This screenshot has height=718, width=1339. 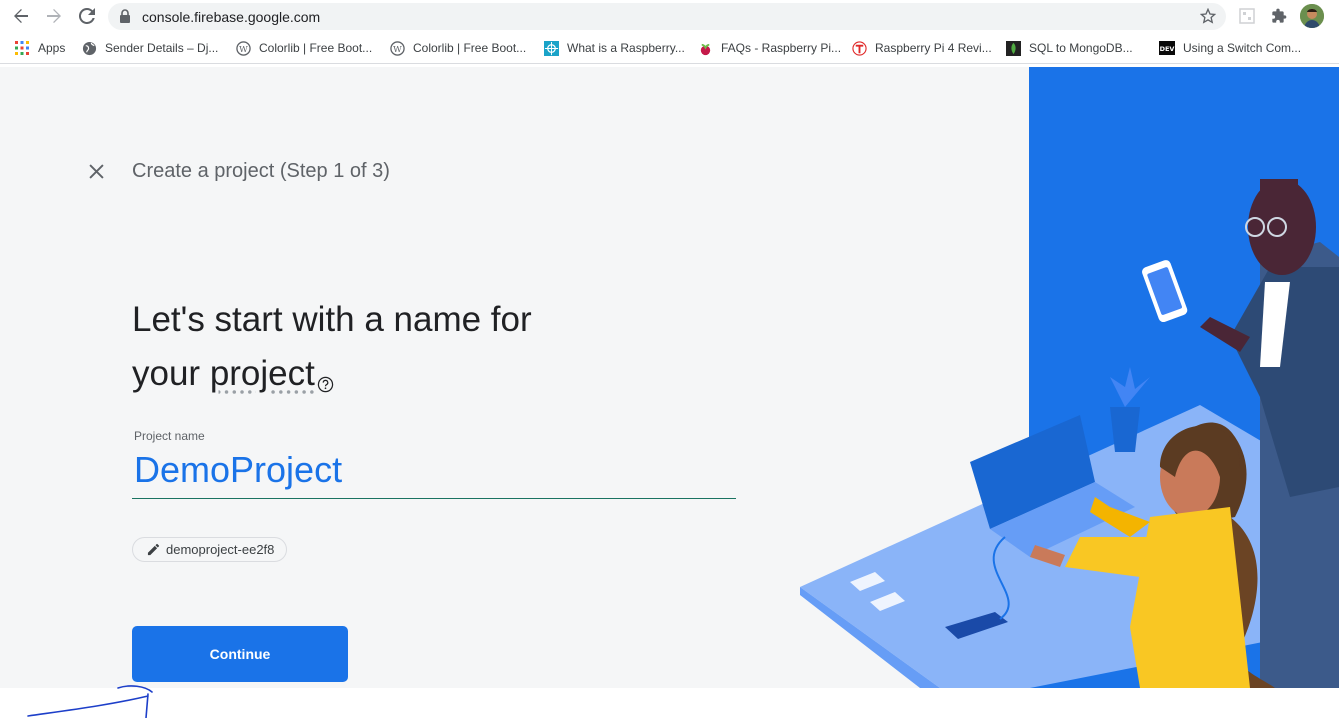 I want to click on arrow-left-icon, so click(x=21, y=16).